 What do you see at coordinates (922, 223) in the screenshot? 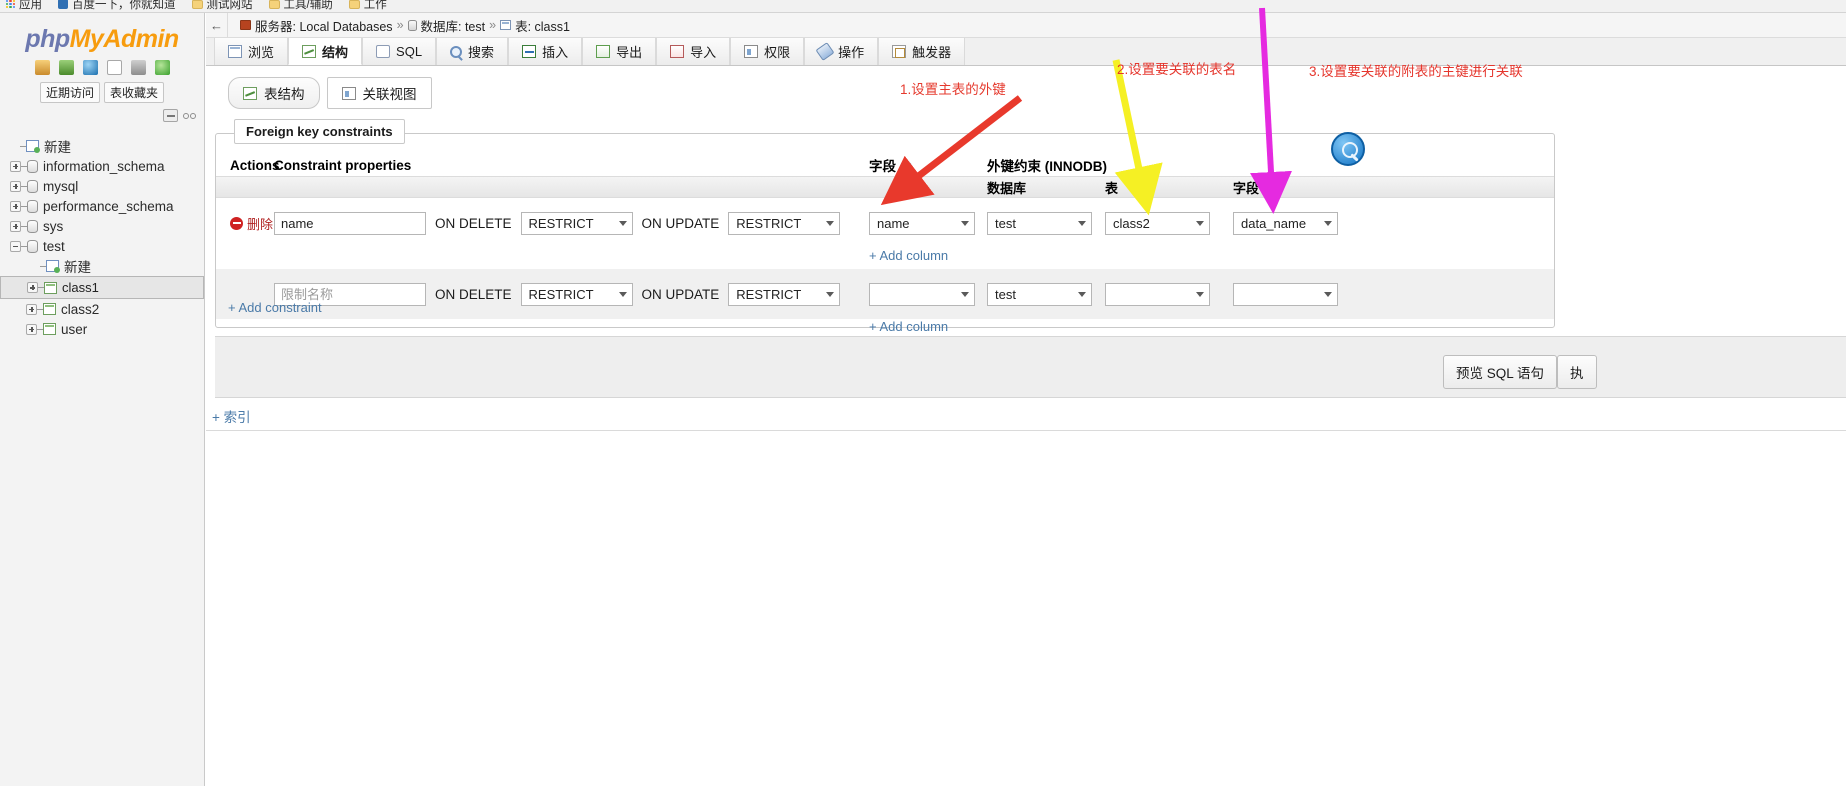
I see `source-column-select: name` at bounding box center [922, 223].